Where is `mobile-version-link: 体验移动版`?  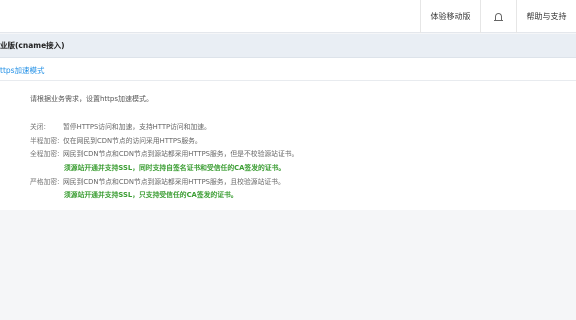
mobile-version-link: 体验移动版 is located at coordinates (450, 16).